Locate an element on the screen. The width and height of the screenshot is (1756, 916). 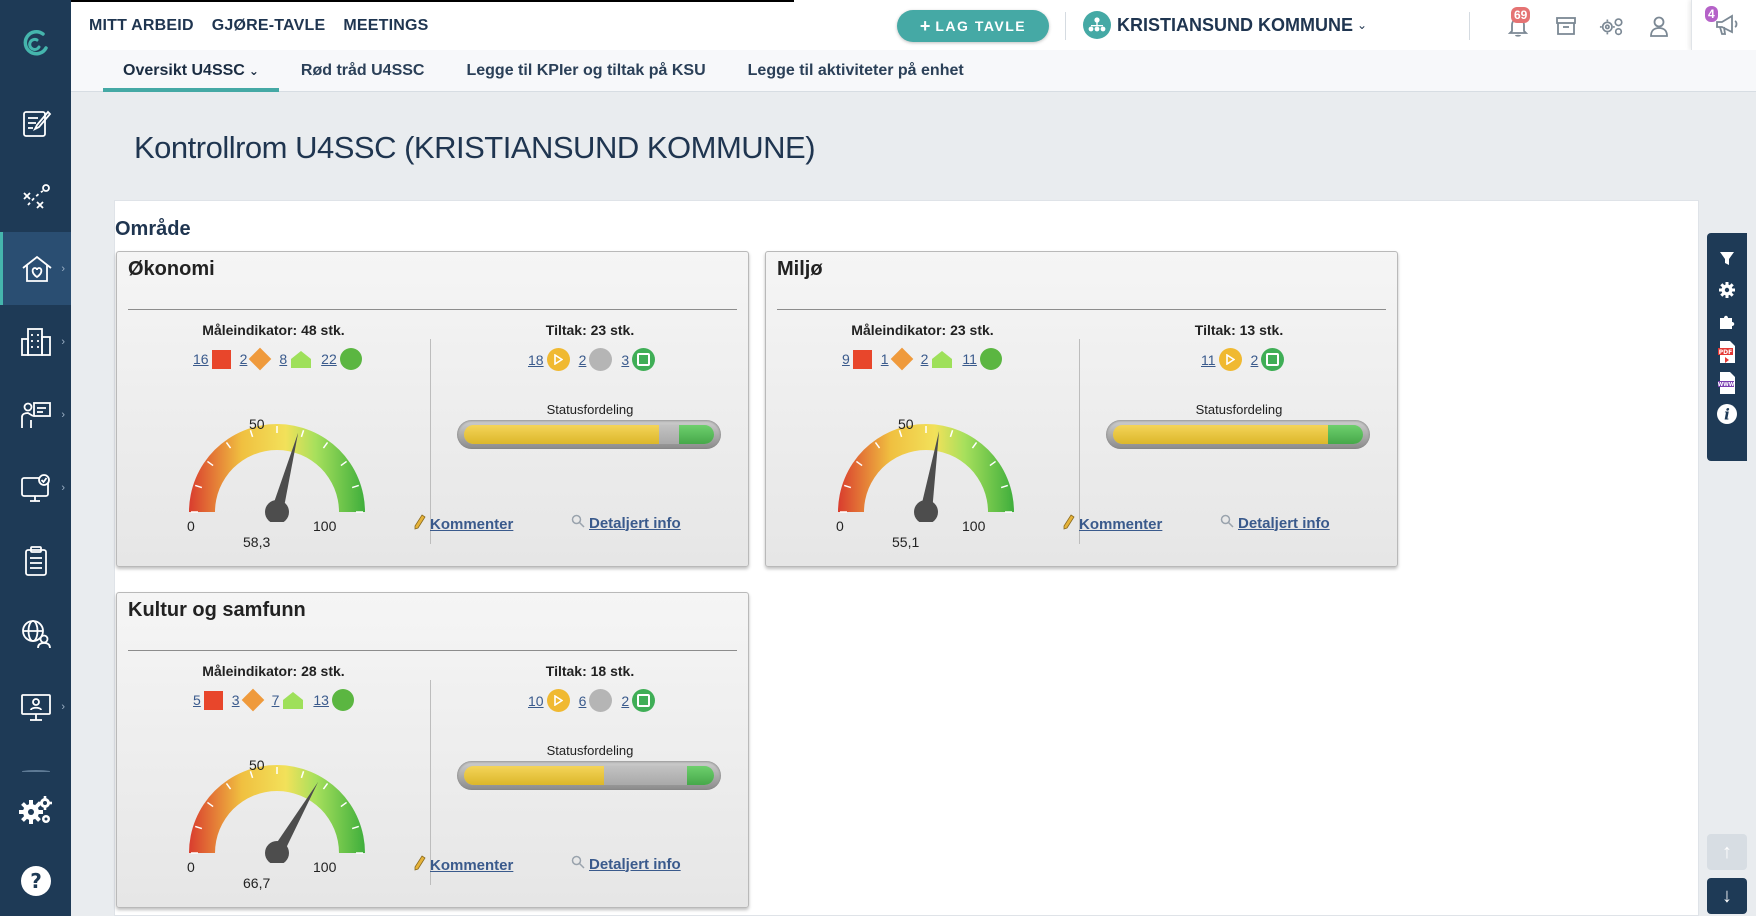
www-icon: WWW is located at coordinates (1727, 382).